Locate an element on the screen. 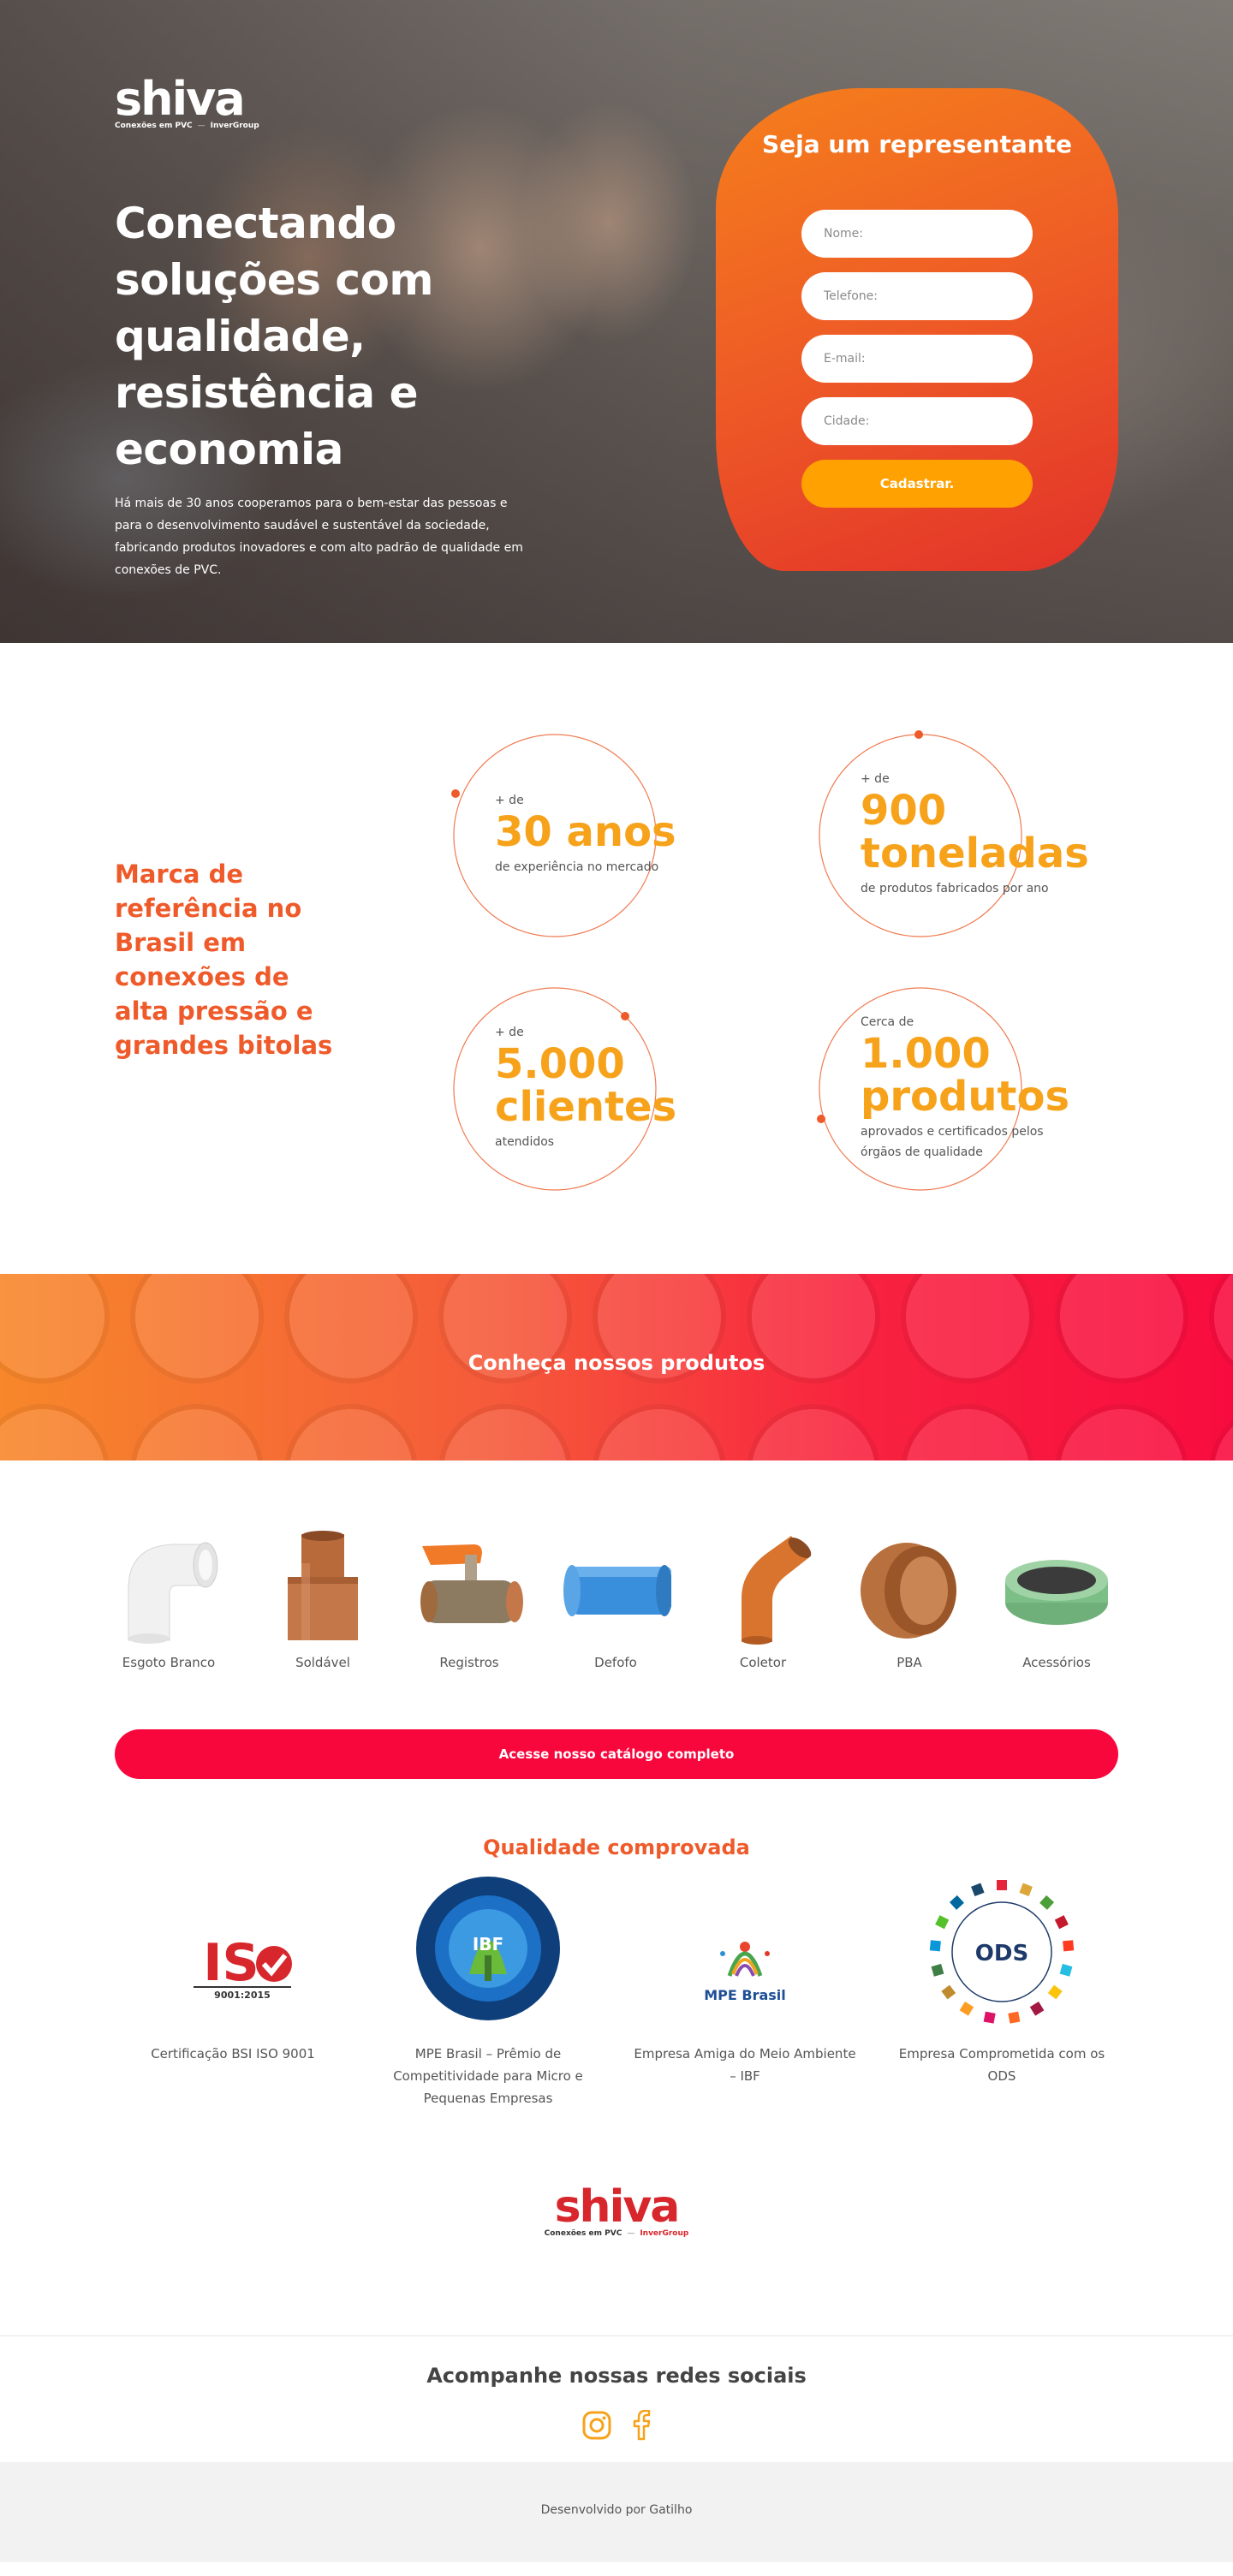  brand-logo: shiva Conexões em PVC — InverGroup is located at coordinates (187, 102).